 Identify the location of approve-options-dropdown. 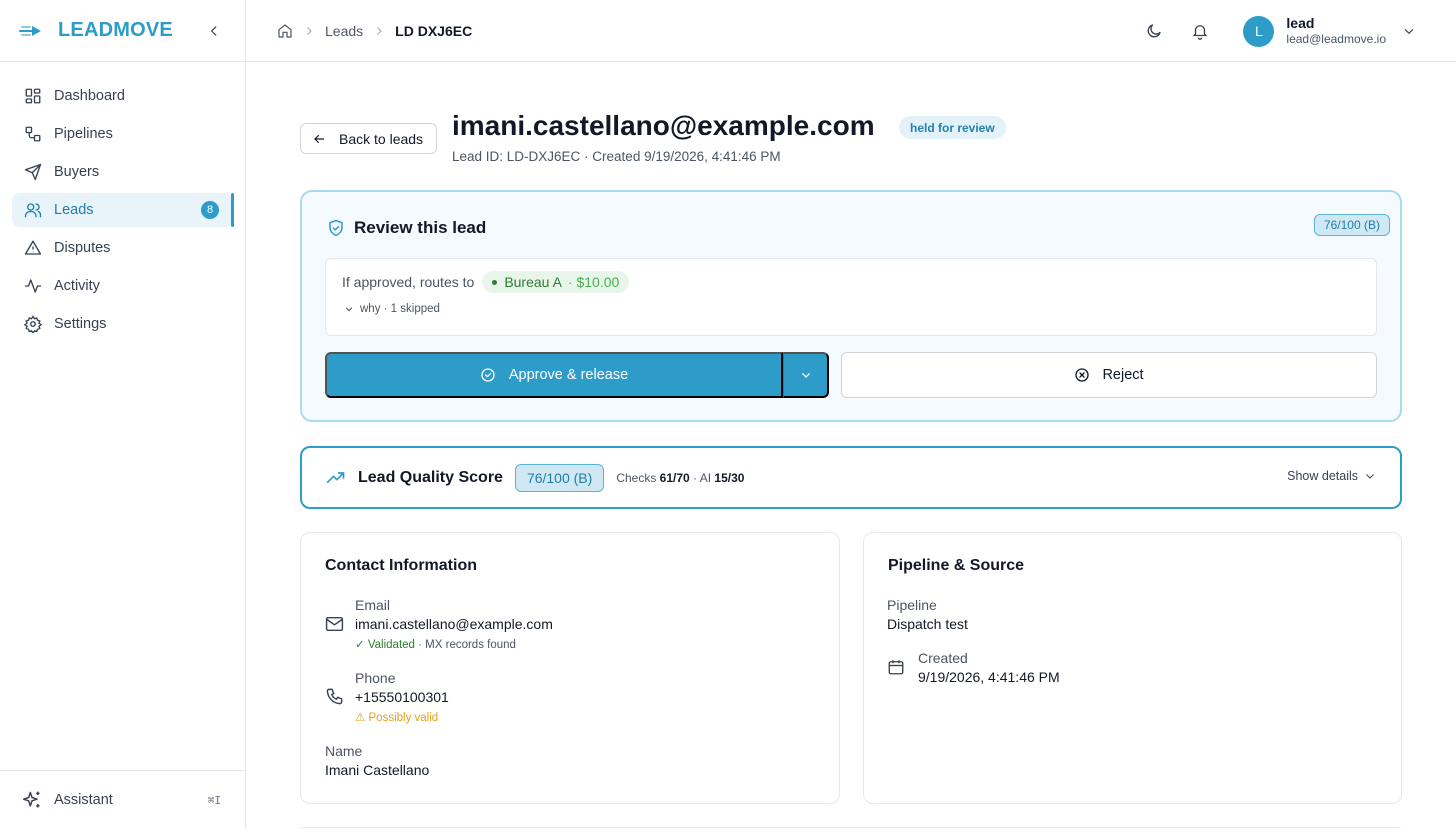
(806, 375).